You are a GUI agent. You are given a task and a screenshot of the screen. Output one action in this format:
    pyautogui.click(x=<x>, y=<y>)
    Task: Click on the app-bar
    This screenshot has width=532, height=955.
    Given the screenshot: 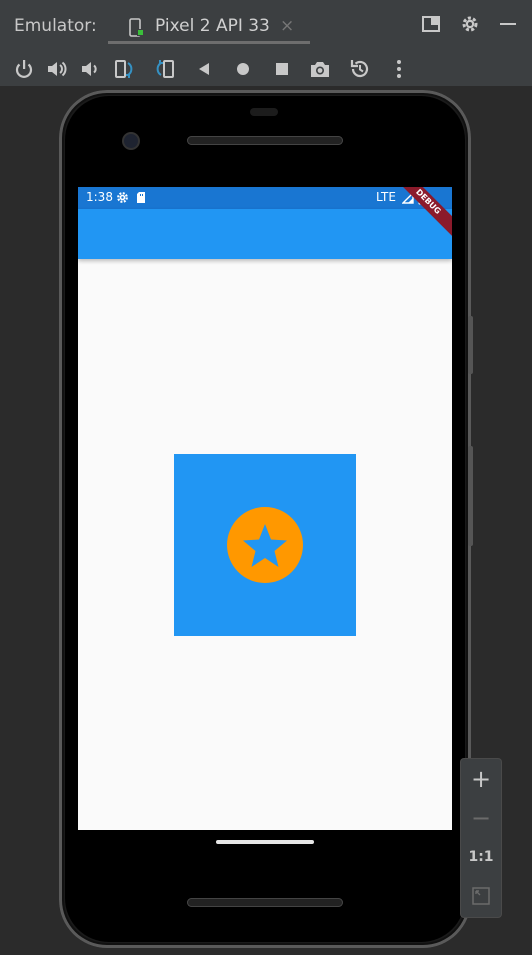 What is the action you would take?
    pyautogui.click(x=265, y=234)
    